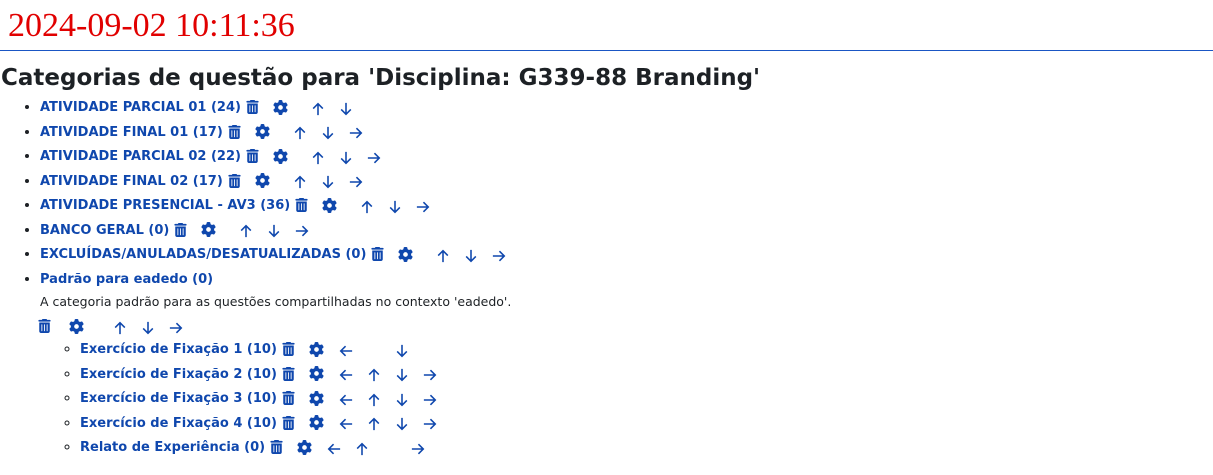 This screenshot has width=1213, height=475. I want to click on header-divider, so click(606, 50).